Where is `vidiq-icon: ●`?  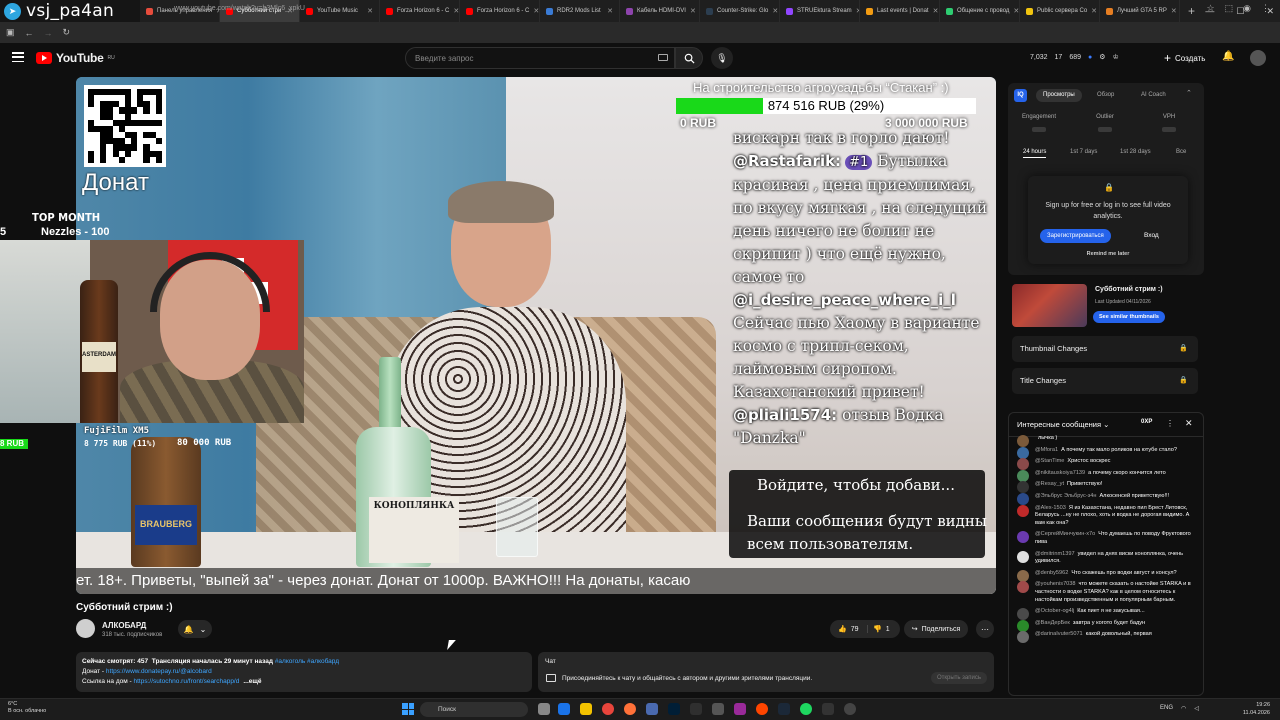
vidiq-icon: ● is located at coordinates (1090, 57).